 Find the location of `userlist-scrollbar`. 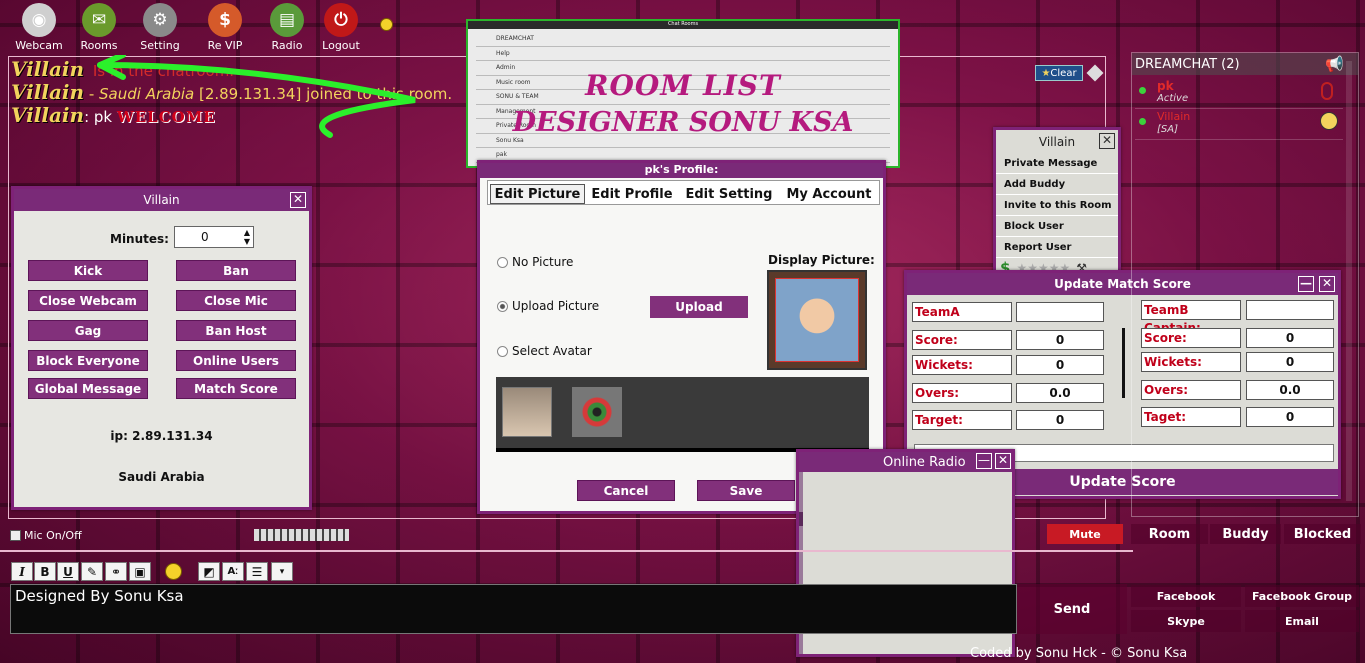

userlist-scrollbar is located at coordinates (1349, 281).